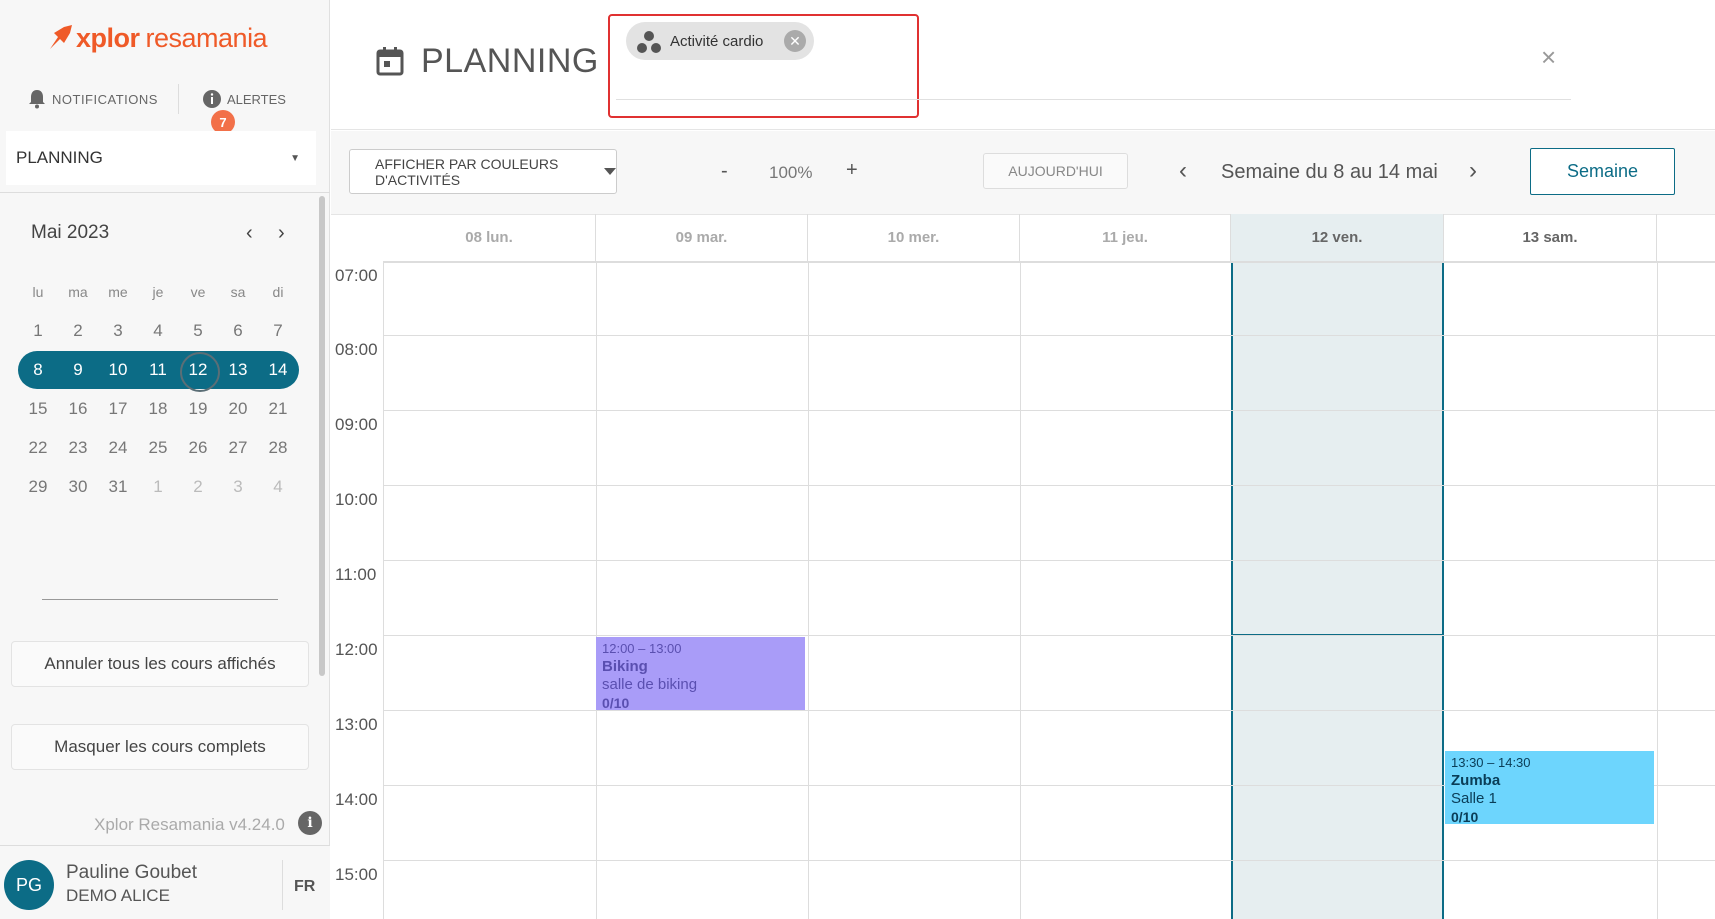 The height and width of the screenshot is (919, 1715). Describe the element at coordinates (1474, 798) in the screenshot. I see `event-room: Salle 1` at that location.